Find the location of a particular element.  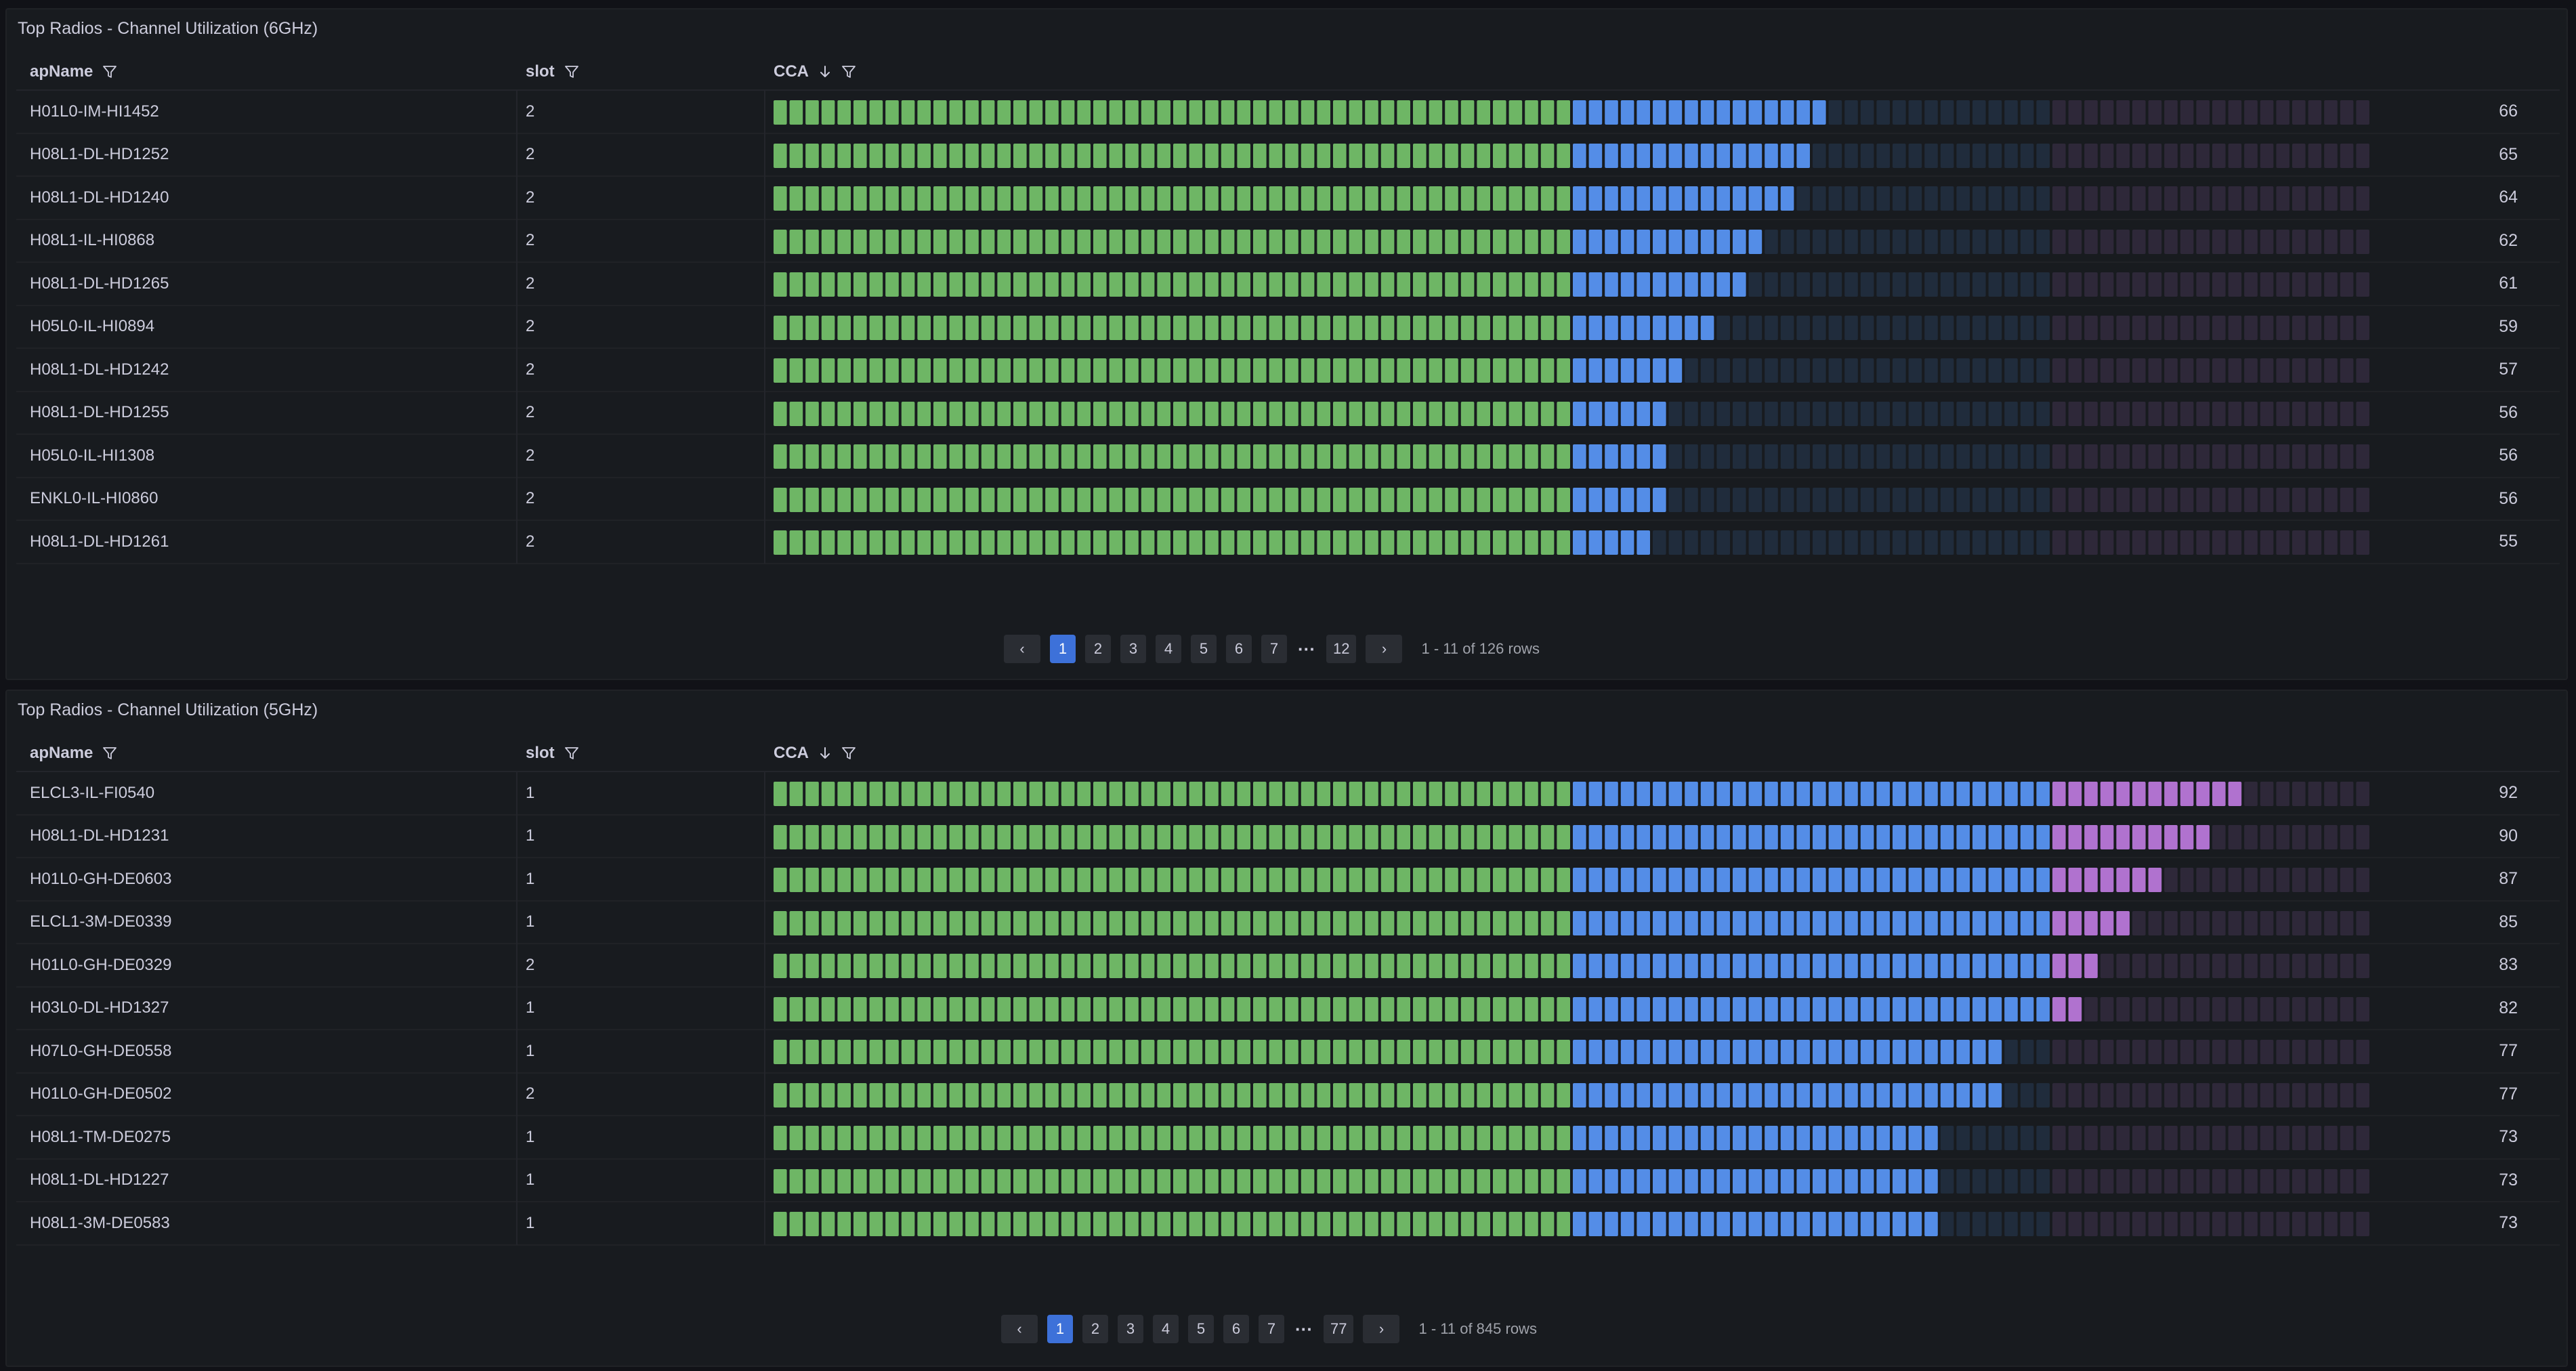

table-row: H05L0-IL-HI1308 2 56 is located at coordinates (1288, 457).